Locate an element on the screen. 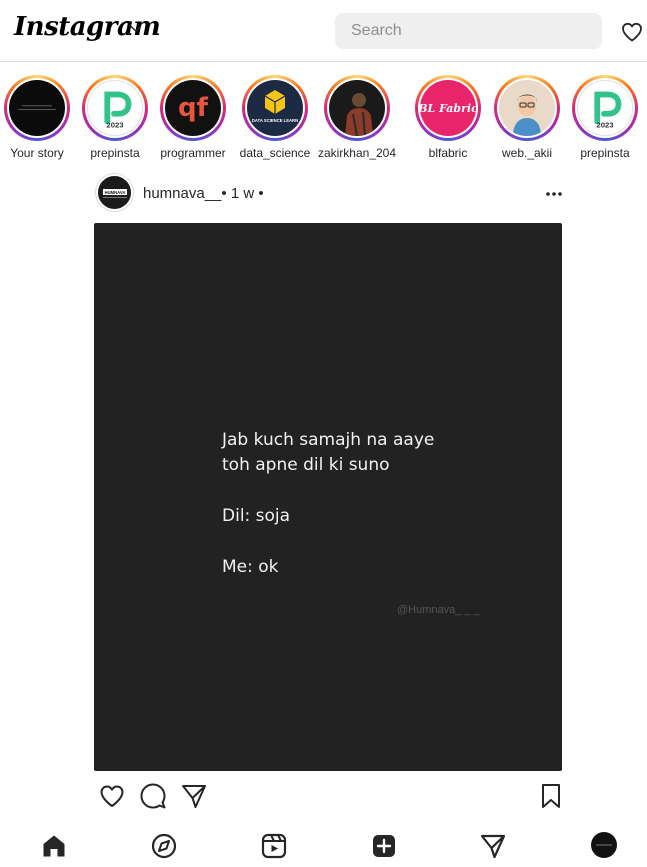 The image size is (647, 867). programmer-logo-text: qf is located at coordinates (193, 108).